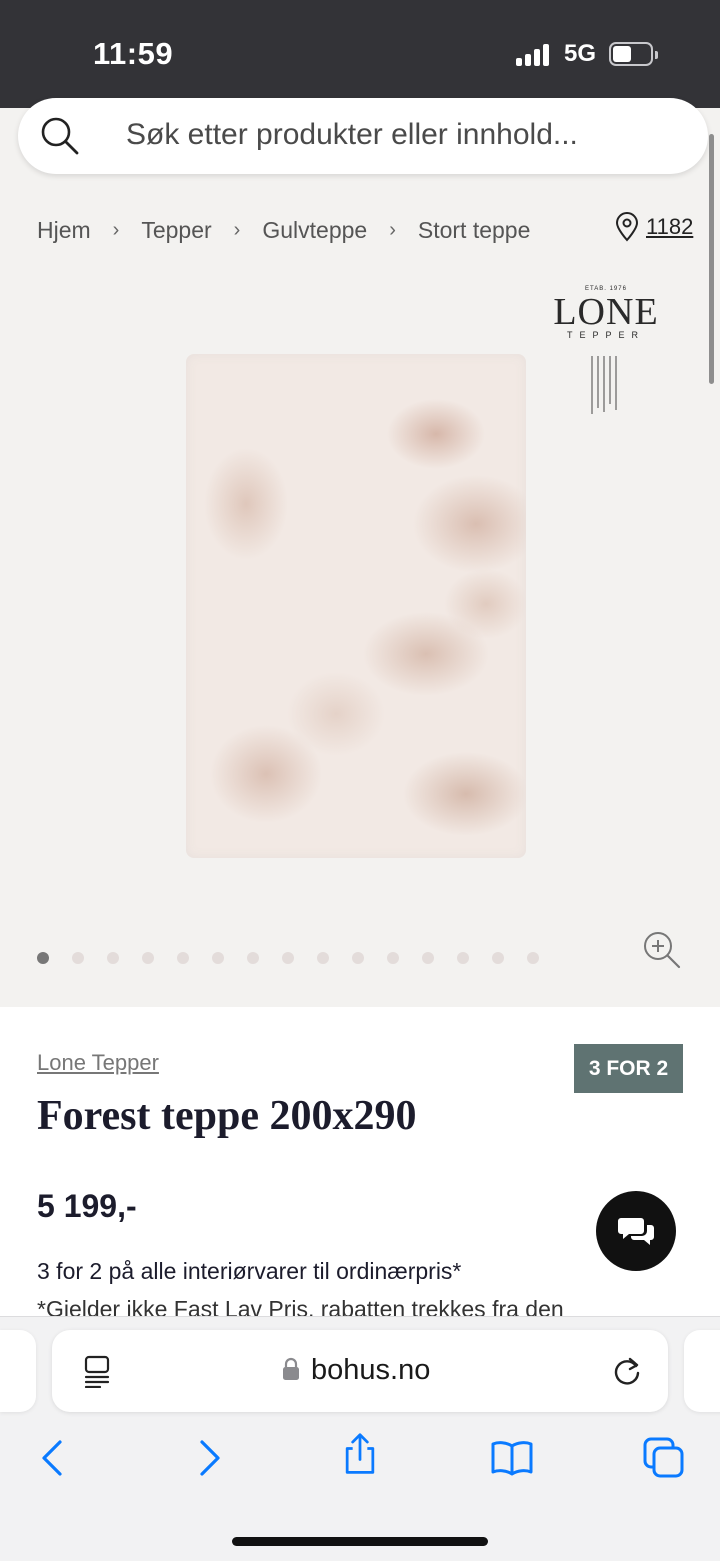  What do you see at coordinates (580, 53) in the screenshot?
I see `network-label: 5G` at bounding box center [580, 53].